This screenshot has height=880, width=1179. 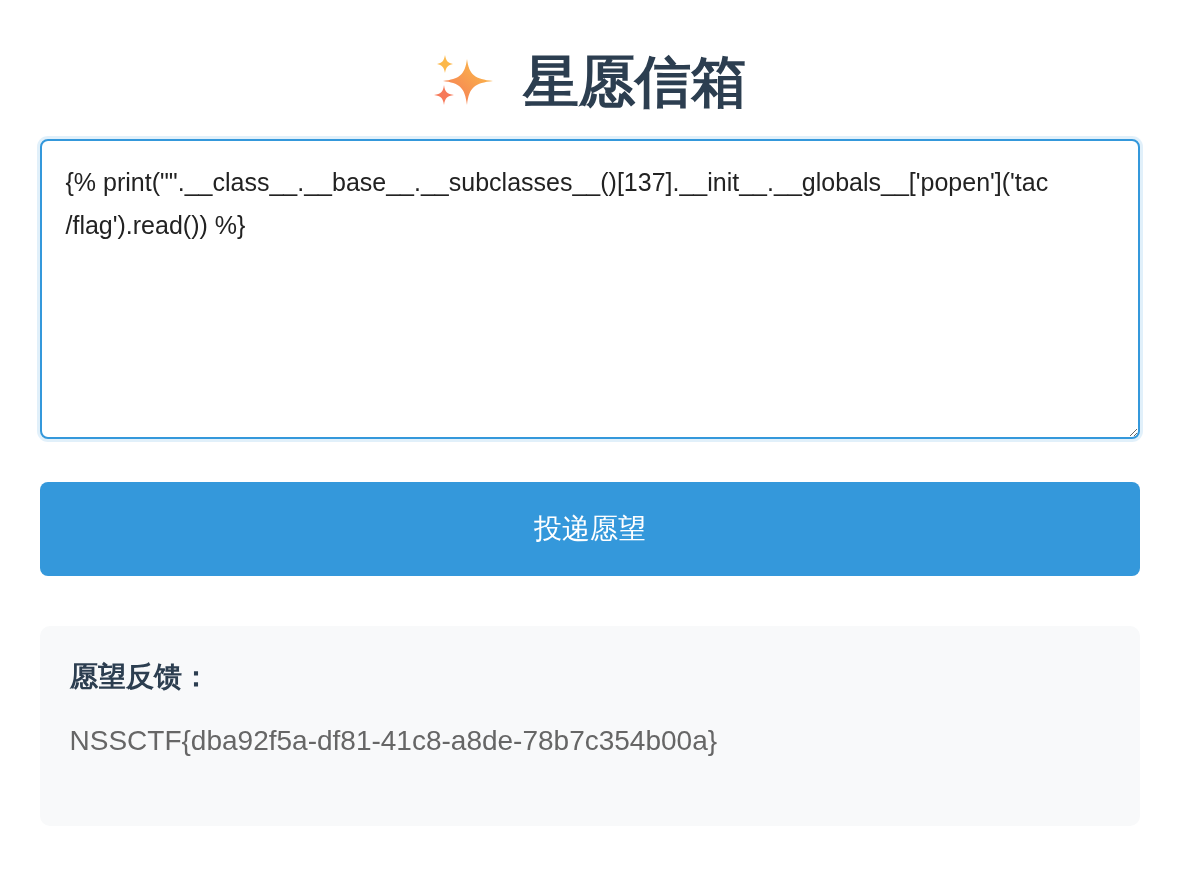 I want to click on result-heading: 愿望反馈：, so click(x=140, y=677).